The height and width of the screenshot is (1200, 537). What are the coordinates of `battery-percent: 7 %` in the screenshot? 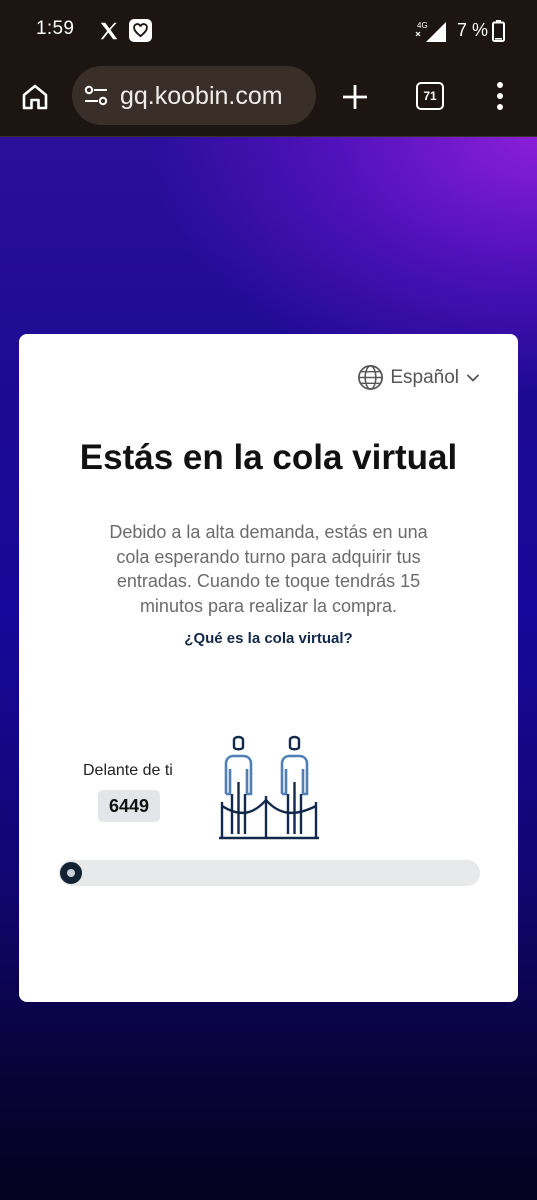 It's located at (473, 30).